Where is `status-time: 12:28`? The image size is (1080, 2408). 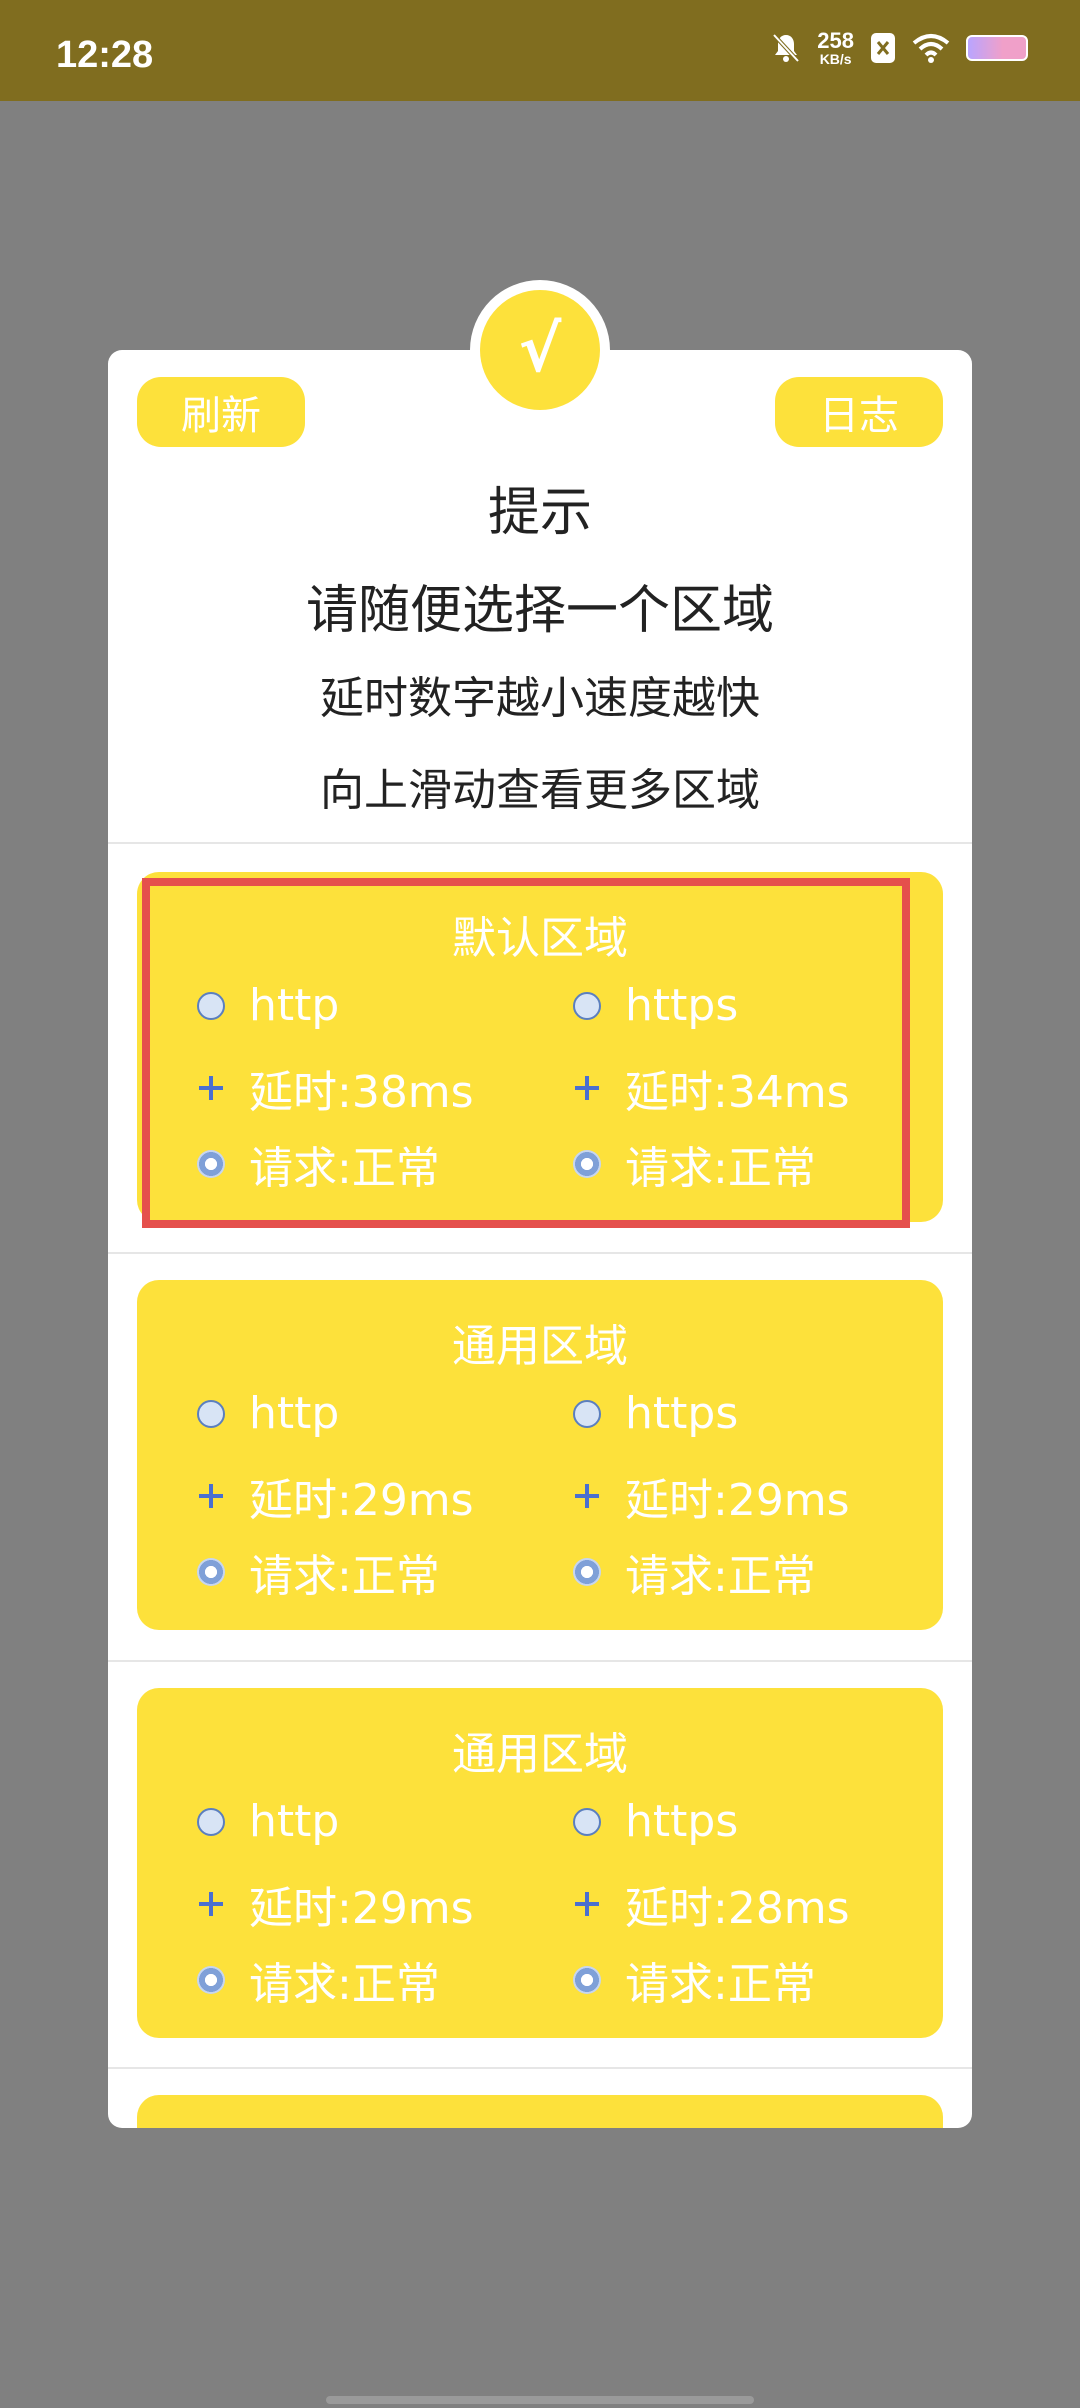 status-time: 12:28 is located at coordinates (105, 55).